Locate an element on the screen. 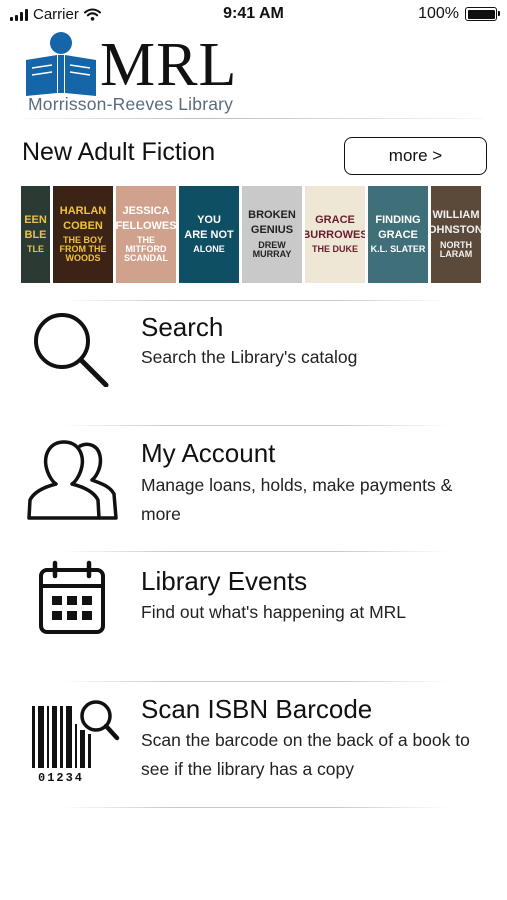 Image resolution: width=507 pixels, height=900 pixels. book-cover: EEN BLE TLE is located at coordinates (35, 234).